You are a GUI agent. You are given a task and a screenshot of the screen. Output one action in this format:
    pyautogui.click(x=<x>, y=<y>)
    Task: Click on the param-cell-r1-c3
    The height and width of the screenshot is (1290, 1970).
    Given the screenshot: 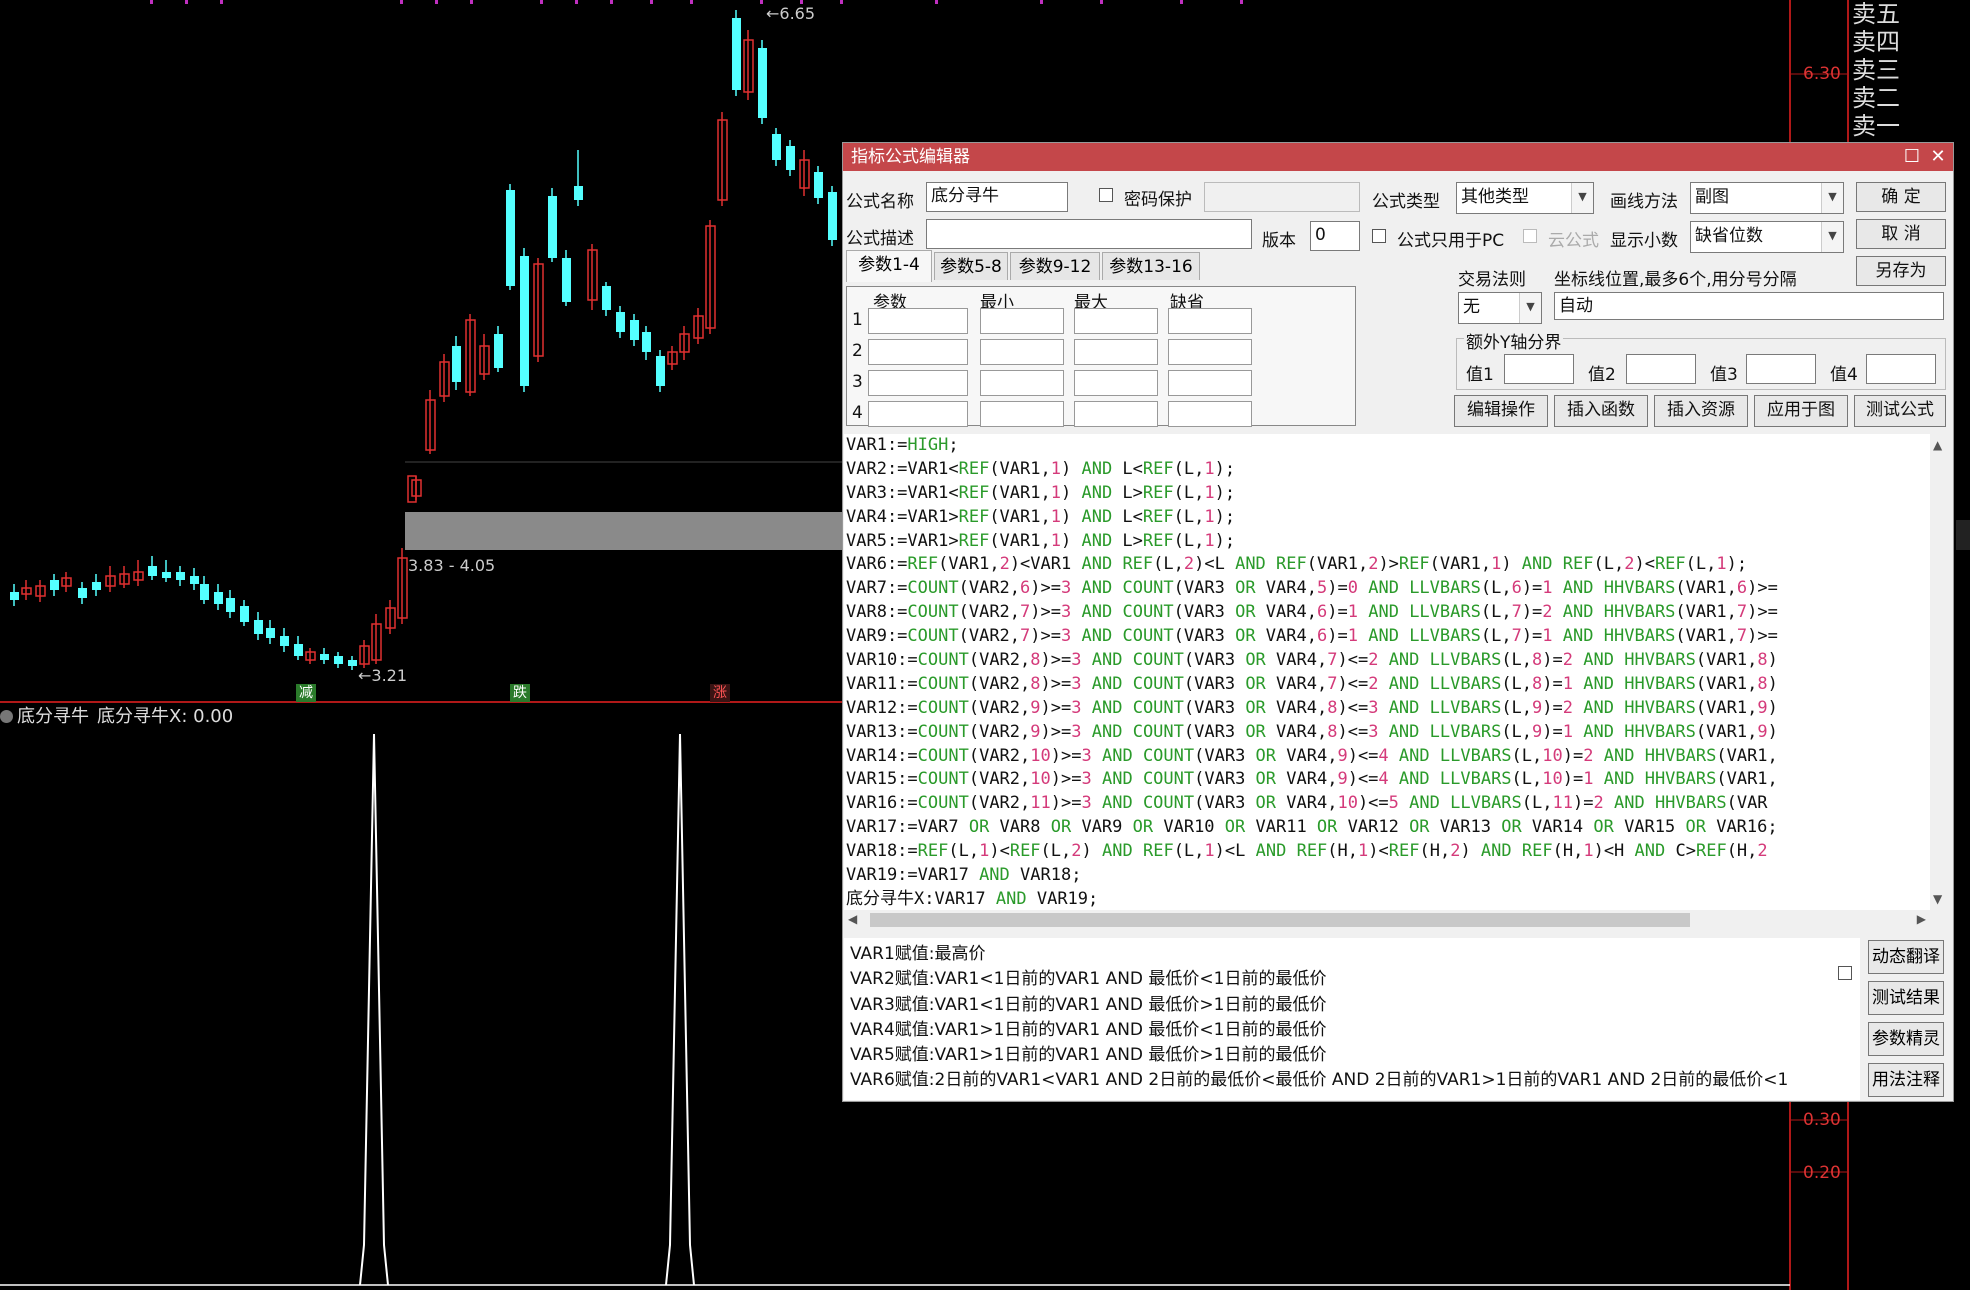 What is the action you would take?
    pyautogui.click(x=1116, y=321)
    